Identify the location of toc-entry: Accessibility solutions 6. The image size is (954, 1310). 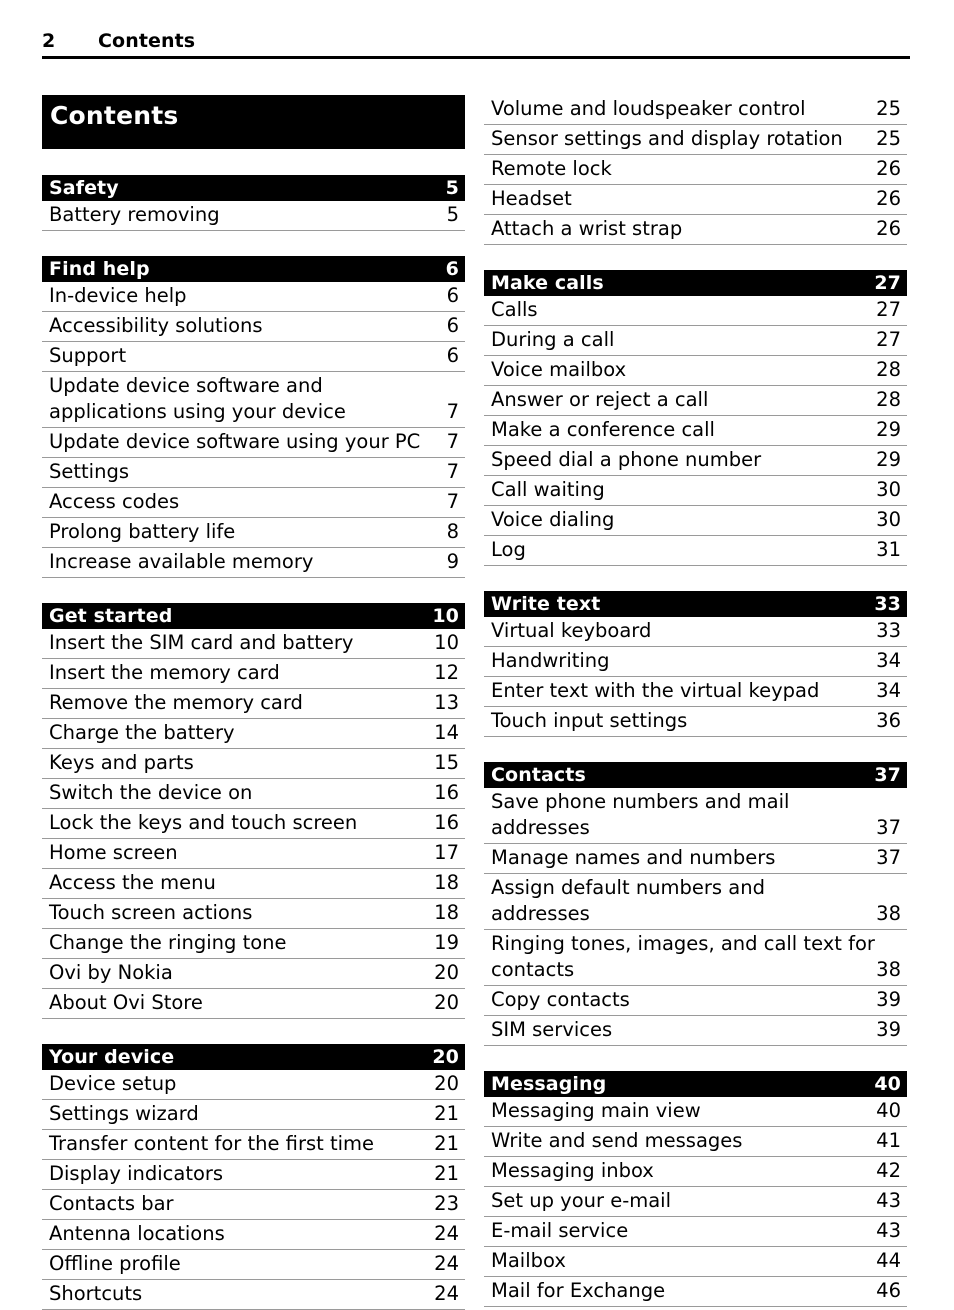
(253, 327).